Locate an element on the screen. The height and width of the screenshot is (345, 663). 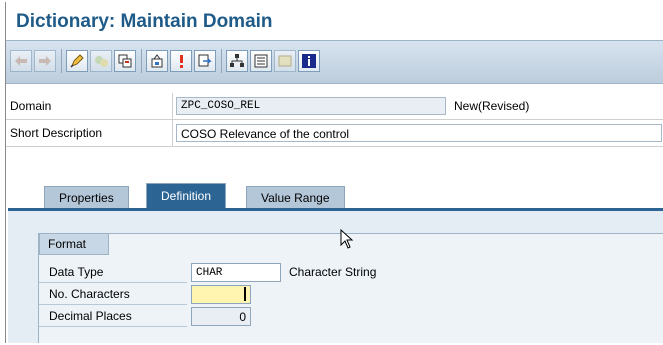
where-used-icon is located at coordinates (157, 61).